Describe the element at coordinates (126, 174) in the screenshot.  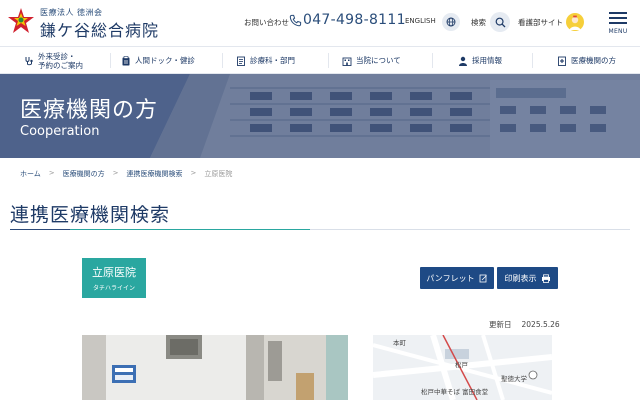
I see `breadcrumb: ホーム > 医療機関の方 > 連携医療機関検索 > 立原医院` at that location.